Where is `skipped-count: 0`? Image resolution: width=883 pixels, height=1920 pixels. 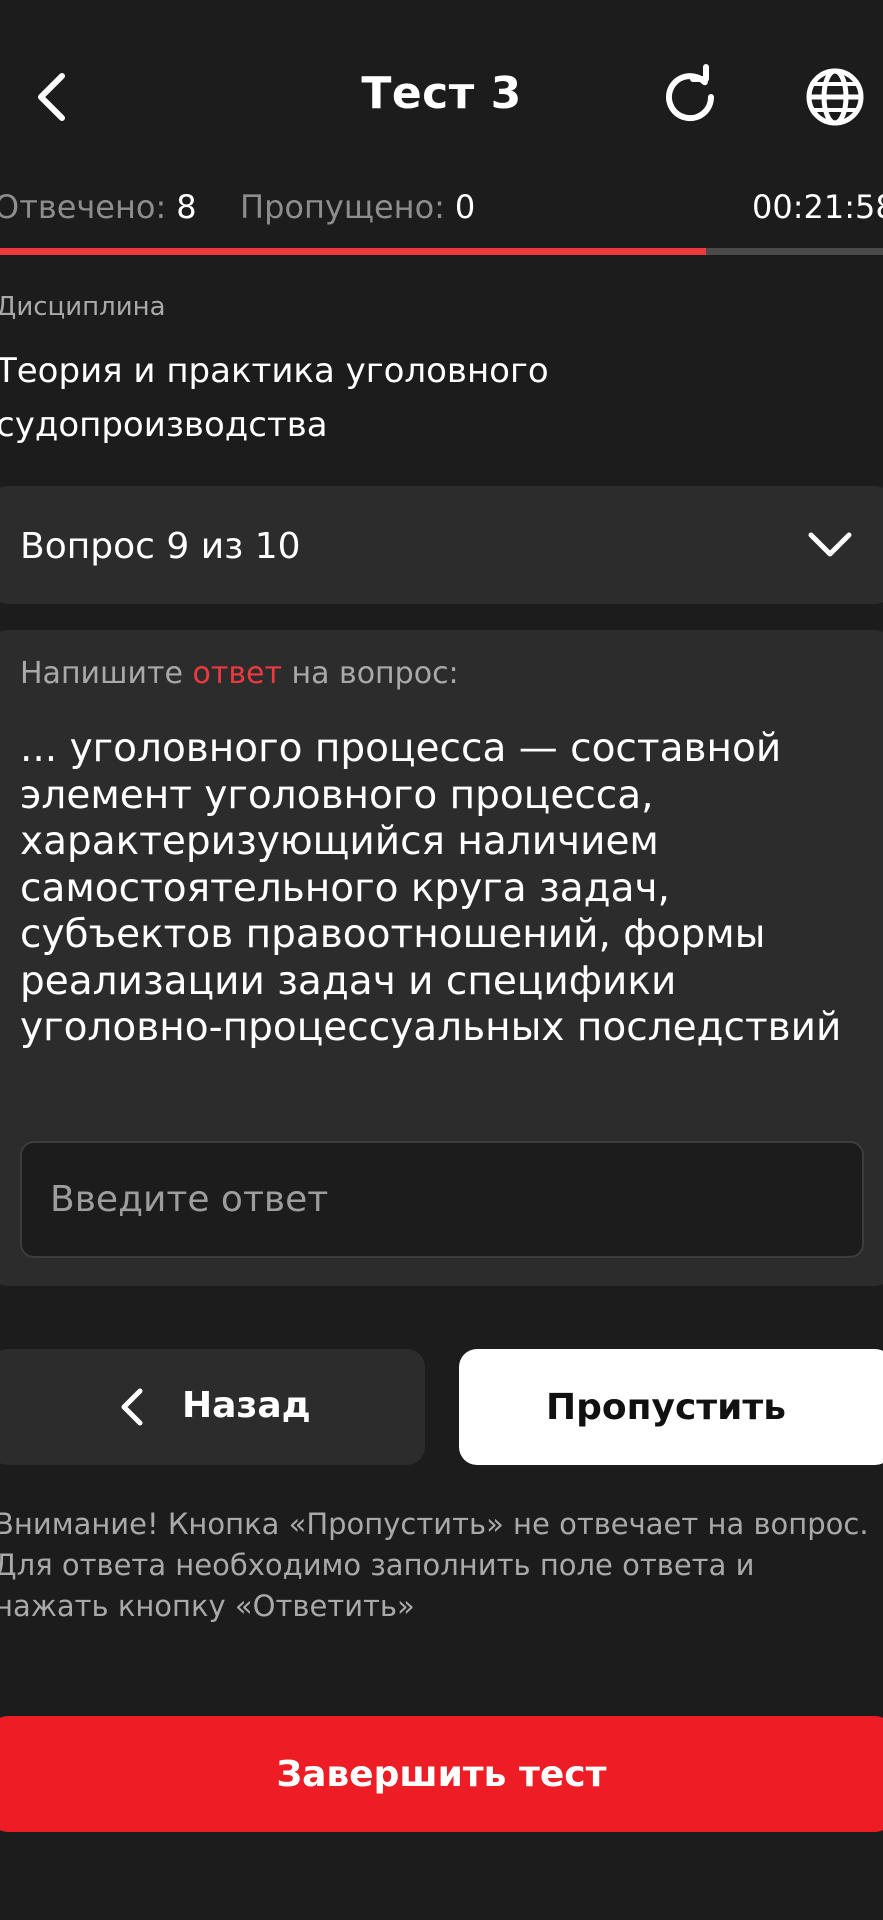 skipped-count: 0 is located at coordinates (465, 207).